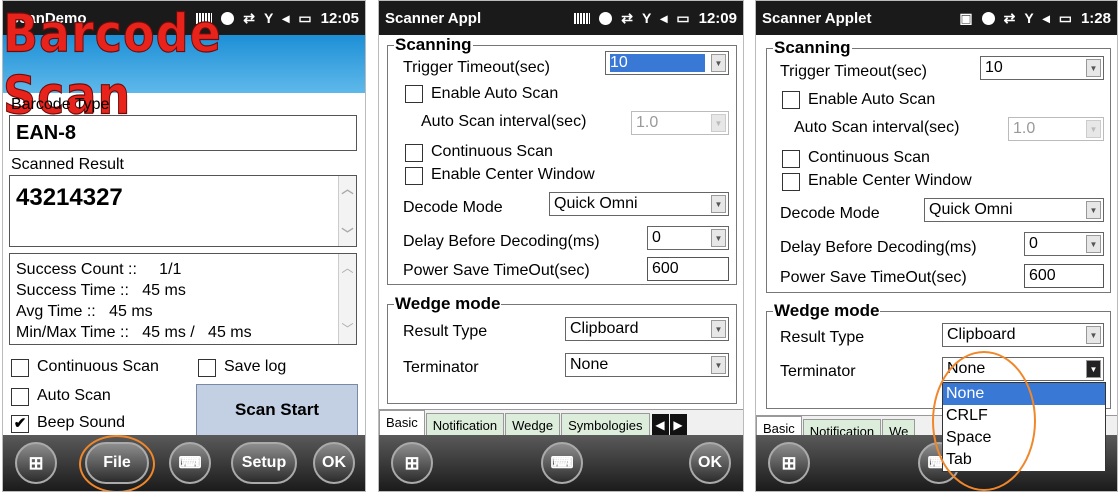 The image size is (1120, 492). What do you see at coordinates (936, 18) in the screenshot?
I see `status-bar: Scanner Applet ▣ ⇄ Y ◂ ▭ 1:28` at bounding box center [936, 18].